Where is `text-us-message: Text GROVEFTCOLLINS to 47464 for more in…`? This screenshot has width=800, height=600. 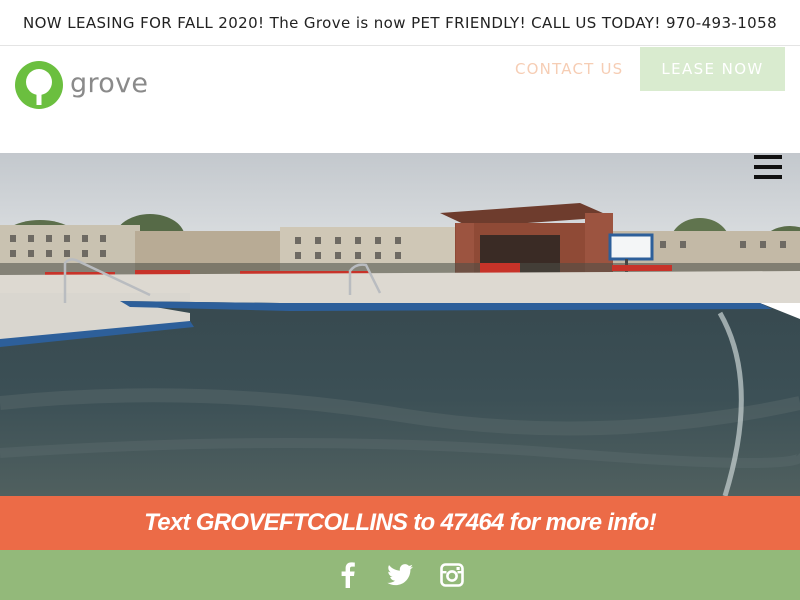 text-us-message: Text GROVEFTCOLLINS to 47464 for more in… is located at coordinates (400, 522).